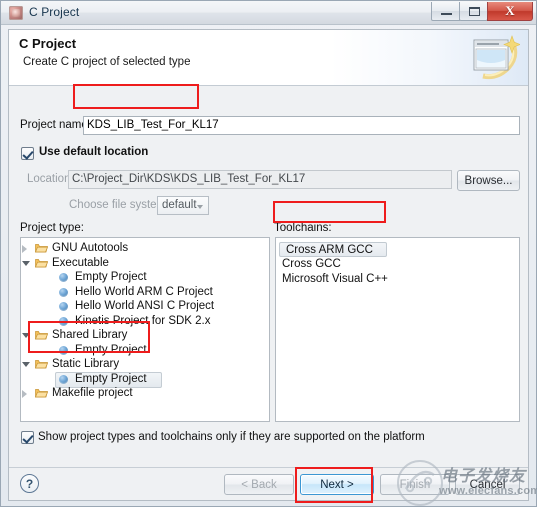 Image resolution: width=537 pixels, height=507 pixels. Describe the element at coordinates (145, 393) in the screenshot. I see `tree-item-makefile-project: Makefile project` at that location.